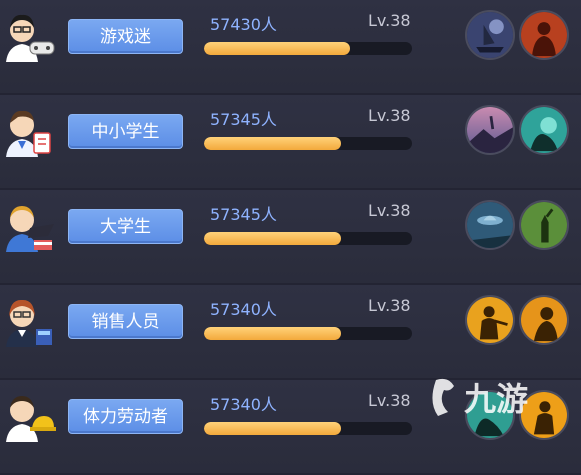 This screenshot has width=581, height=475. Describe the element at coordinates (125, 131) in the screenshot. I see `tag-button: 中小学生` at that location.